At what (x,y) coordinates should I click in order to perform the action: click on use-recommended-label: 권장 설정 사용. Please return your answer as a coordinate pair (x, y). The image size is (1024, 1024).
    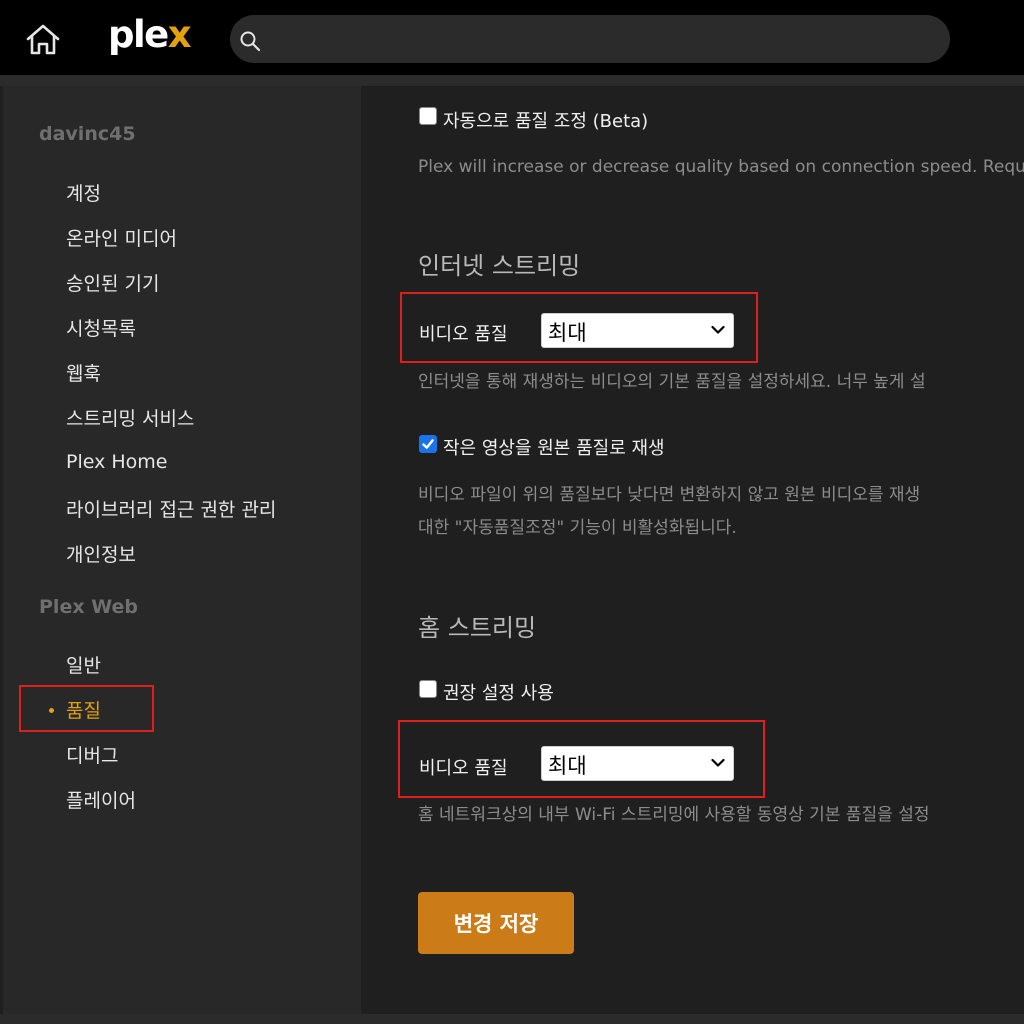
    Looking at the image, I should click on (498, 693).